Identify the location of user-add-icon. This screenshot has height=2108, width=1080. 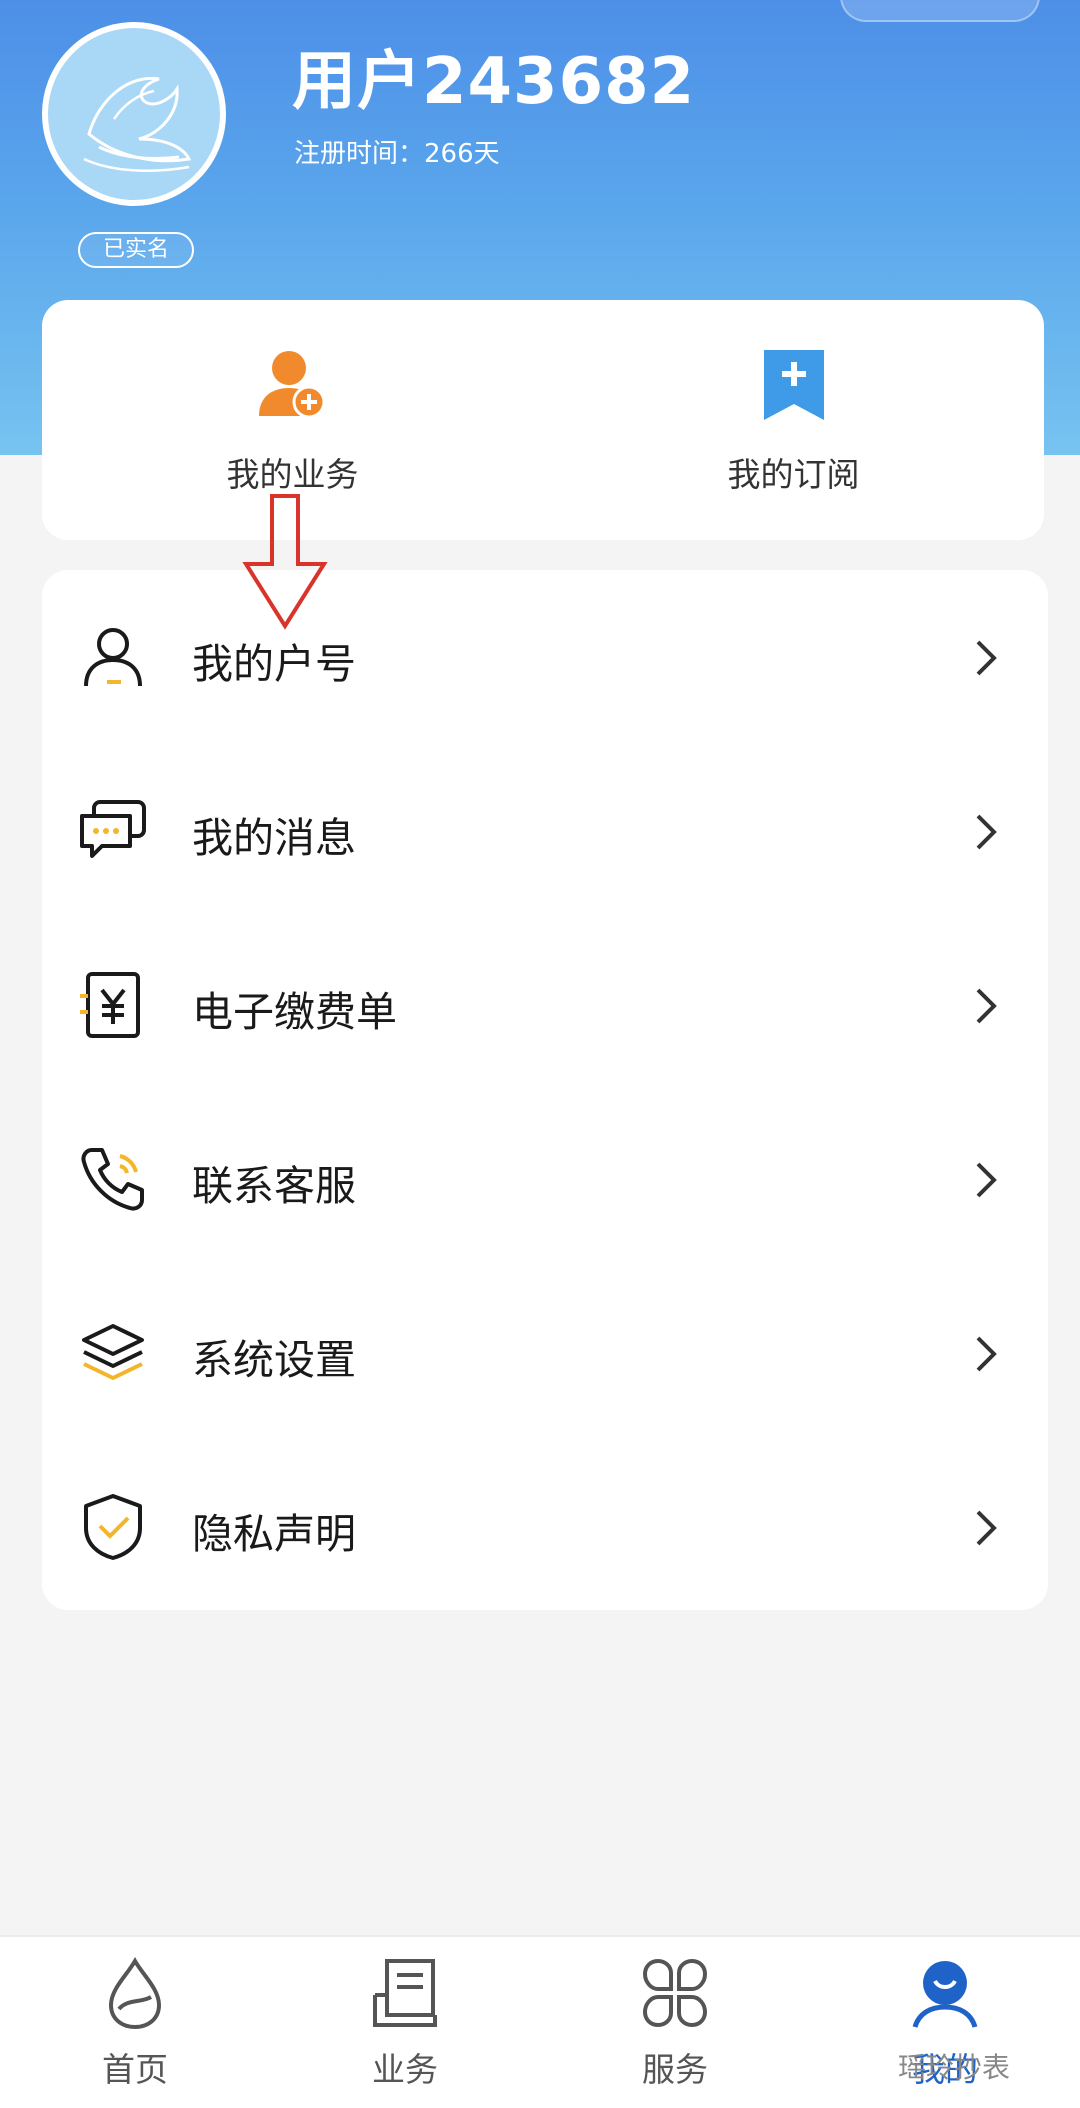
(291, 385).